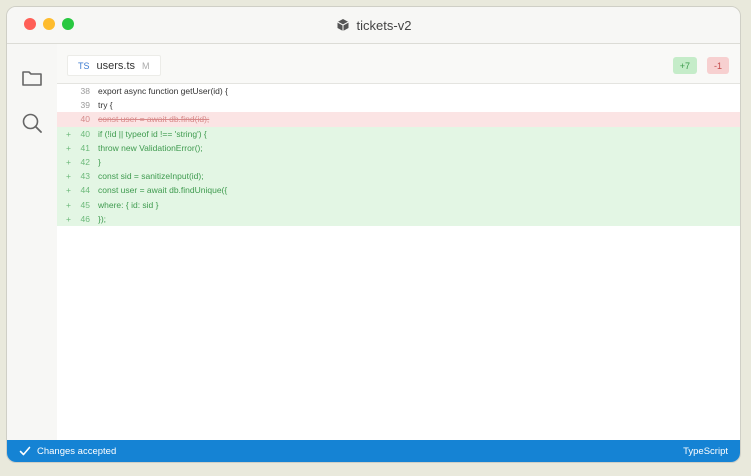 This screenshot has width=751, height=476. What do you see at coordinates (398, 218) in the screenshot?
I see `code-line: +46});` at bounding box center [398, 218].